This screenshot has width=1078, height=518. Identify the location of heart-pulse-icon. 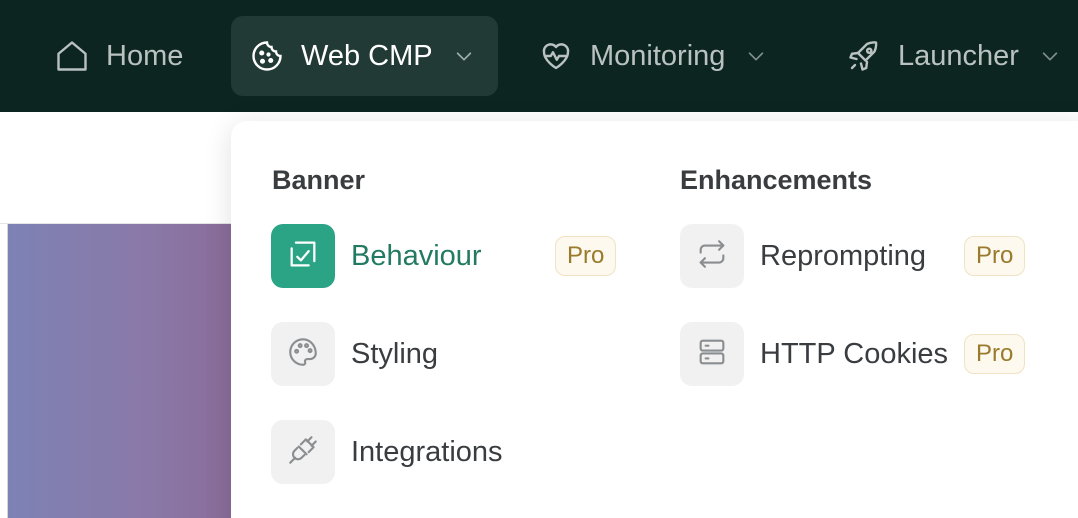
(556, 56).